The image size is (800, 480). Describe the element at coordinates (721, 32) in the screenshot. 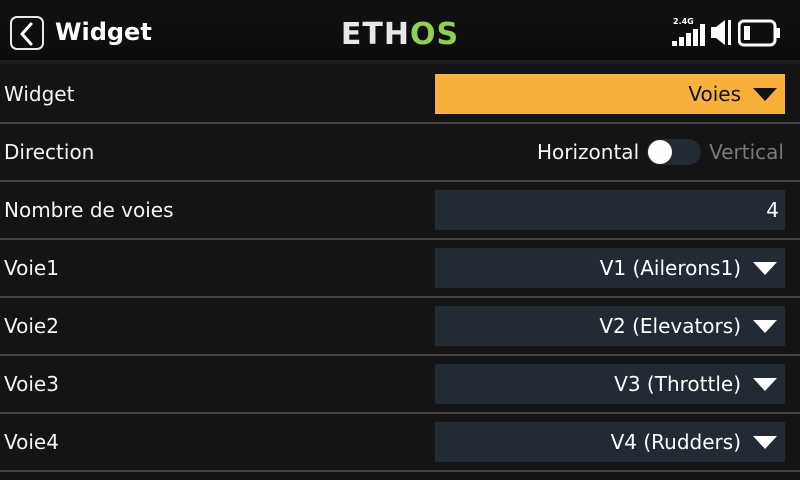

I see `speaker-icon` at that location.